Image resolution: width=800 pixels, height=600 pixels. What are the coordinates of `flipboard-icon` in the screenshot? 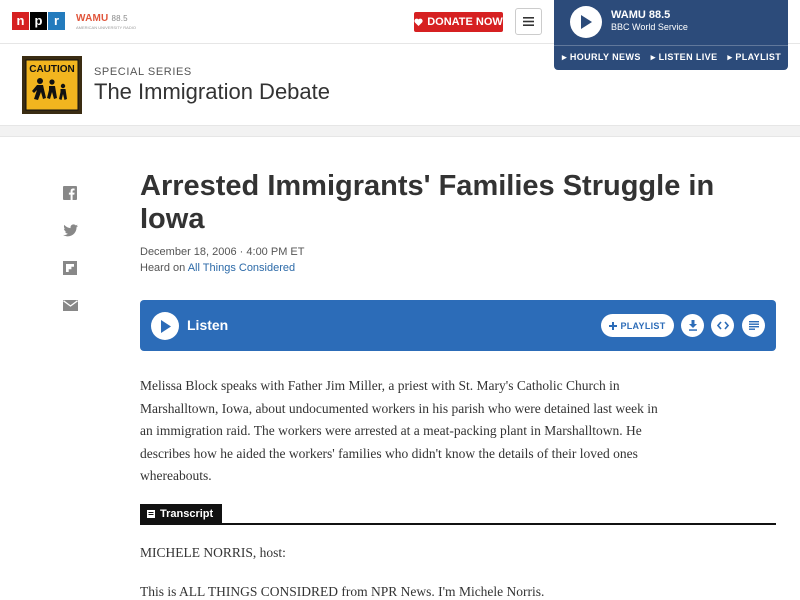 It's located at (70, 268).